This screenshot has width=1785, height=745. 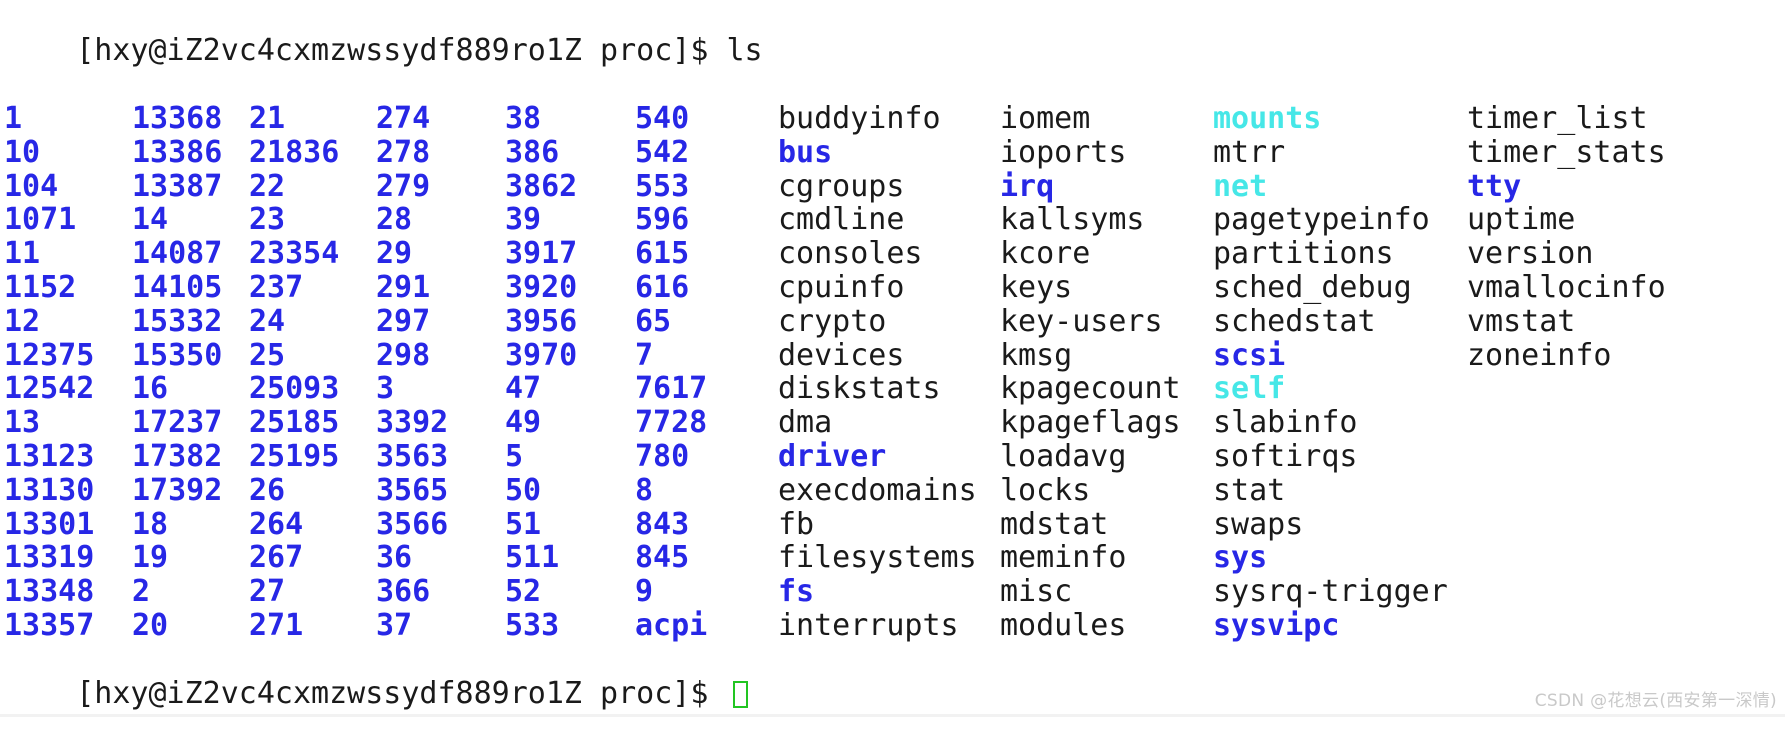 What do you see at coordinates (1340, 423) in the screenshot?
I see `ls-entry: slabinfo` at bounding box center [1340, 423].